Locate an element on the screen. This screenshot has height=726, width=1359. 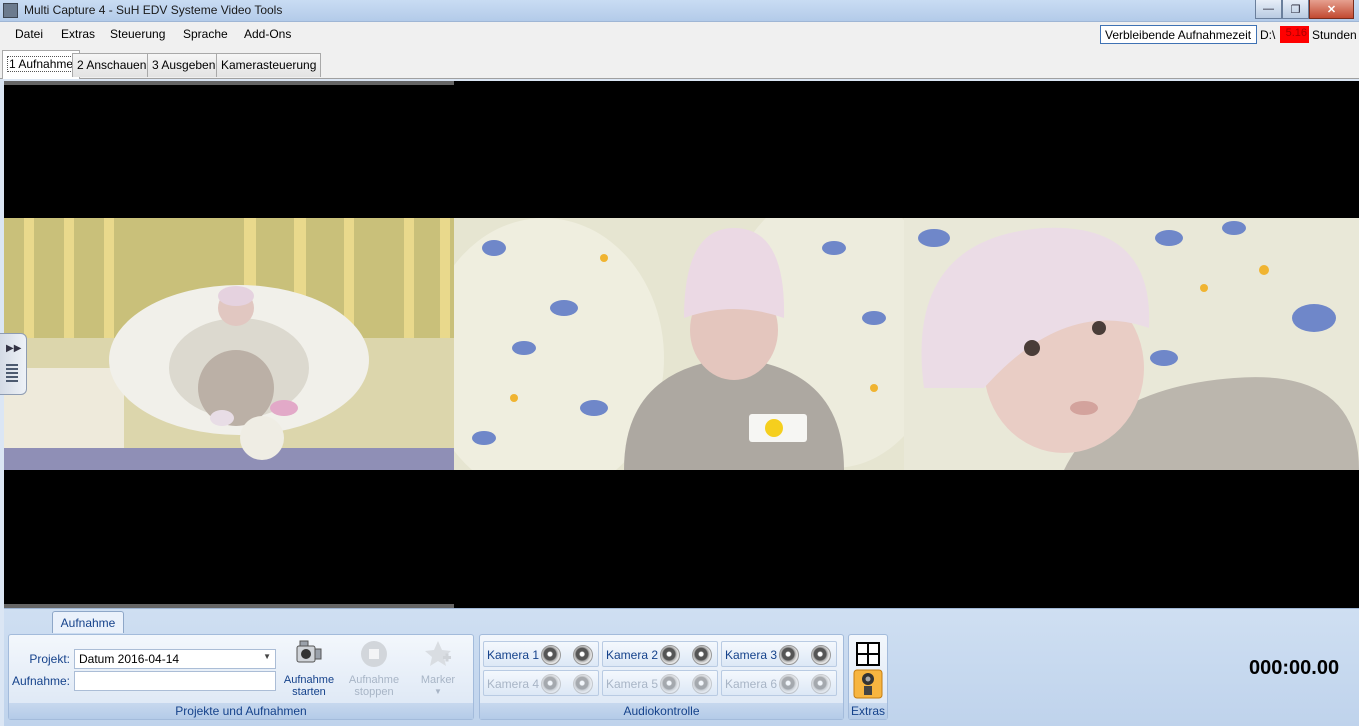
project-label: Projekt: is located at coordinates (49, 659).